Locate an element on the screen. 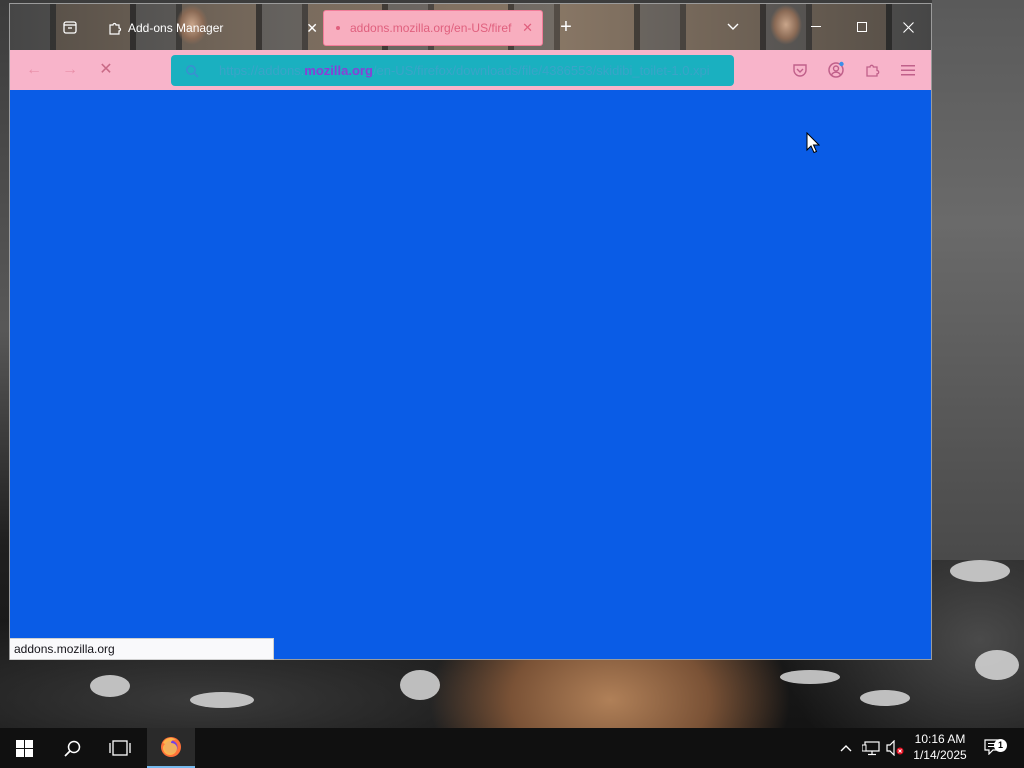 The image size is (1024, 768). back-arrow-icon: ← is located at coordinates (34, 70).